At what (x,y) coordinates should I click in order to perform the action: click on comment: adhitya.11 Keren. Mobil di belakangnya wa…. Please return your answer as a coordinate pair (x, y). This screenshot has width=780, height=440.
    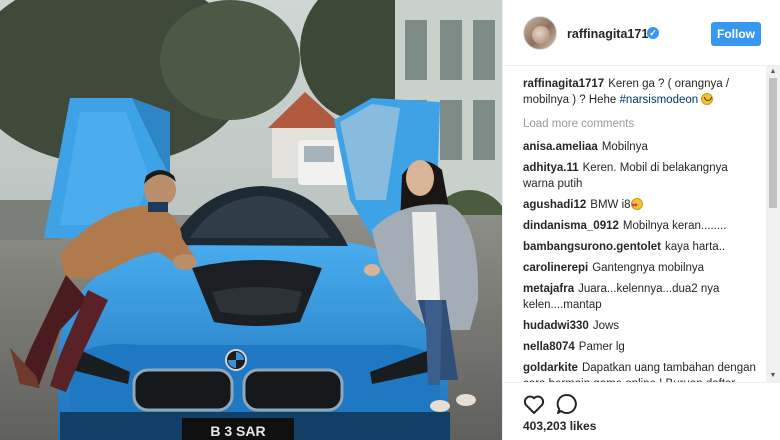
    Looking at the image, I should click on (646, 176).